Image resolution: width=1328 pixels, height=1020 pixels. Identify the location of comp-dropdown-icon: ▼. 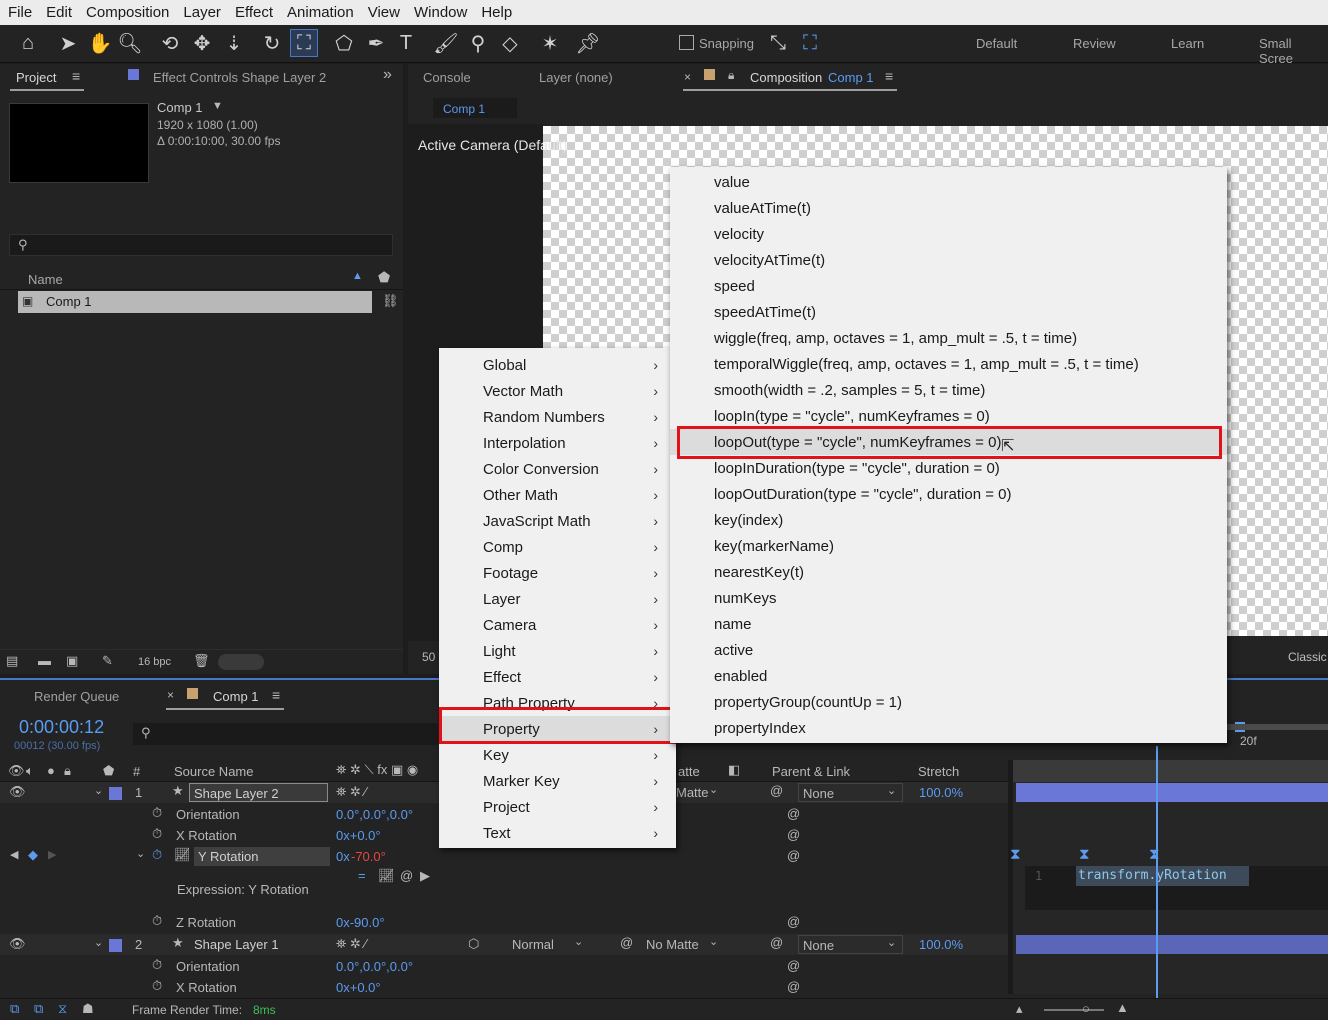
(217, 106).